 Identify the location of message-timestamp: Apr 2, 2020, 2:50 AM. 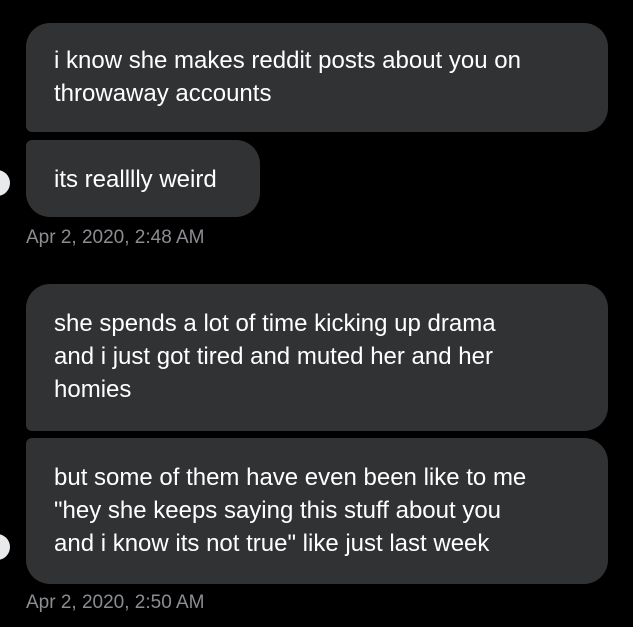
(115, 602).